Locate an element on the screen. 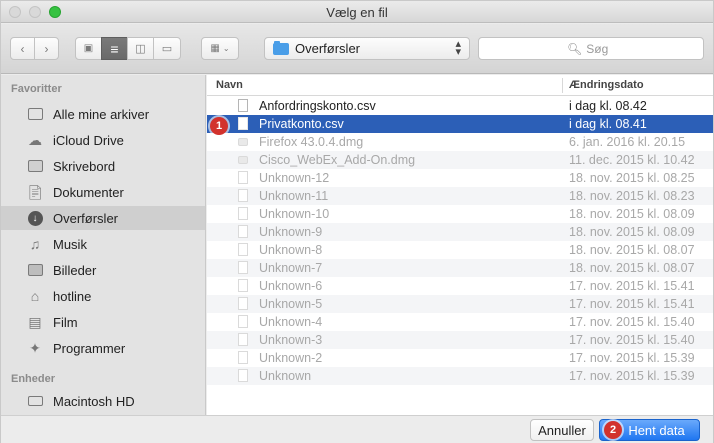 This screenshot has width=714, height=443. sidebar-item-applications: ✦ Programmer is located at coordinates (103, 348).